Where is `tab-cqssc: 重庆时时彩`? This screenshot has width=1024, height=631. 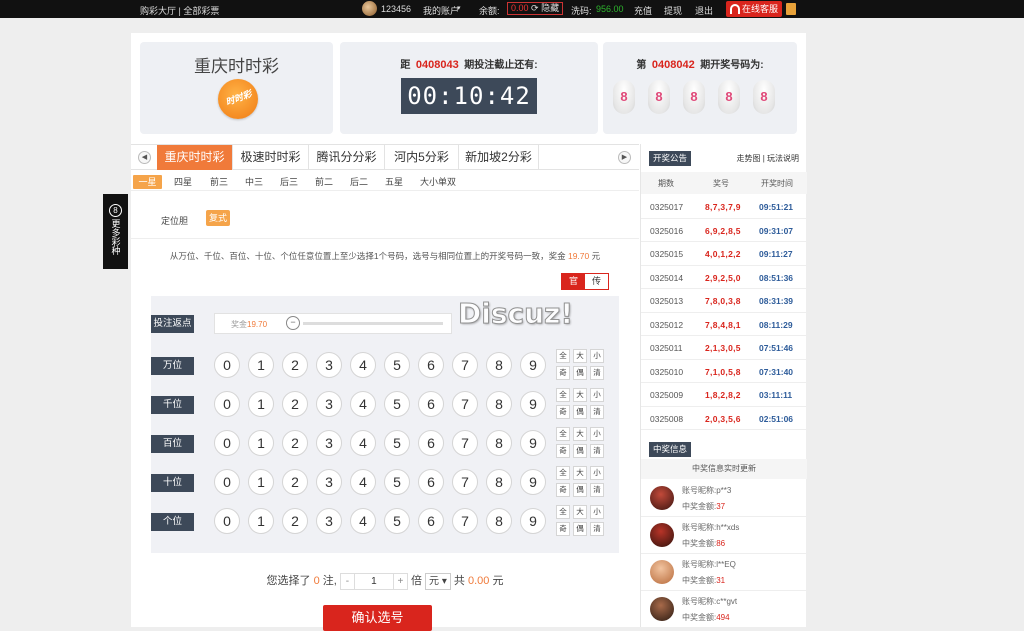 tab-cqssc: 重庆时时彩 is located at coordinates (195, 157).